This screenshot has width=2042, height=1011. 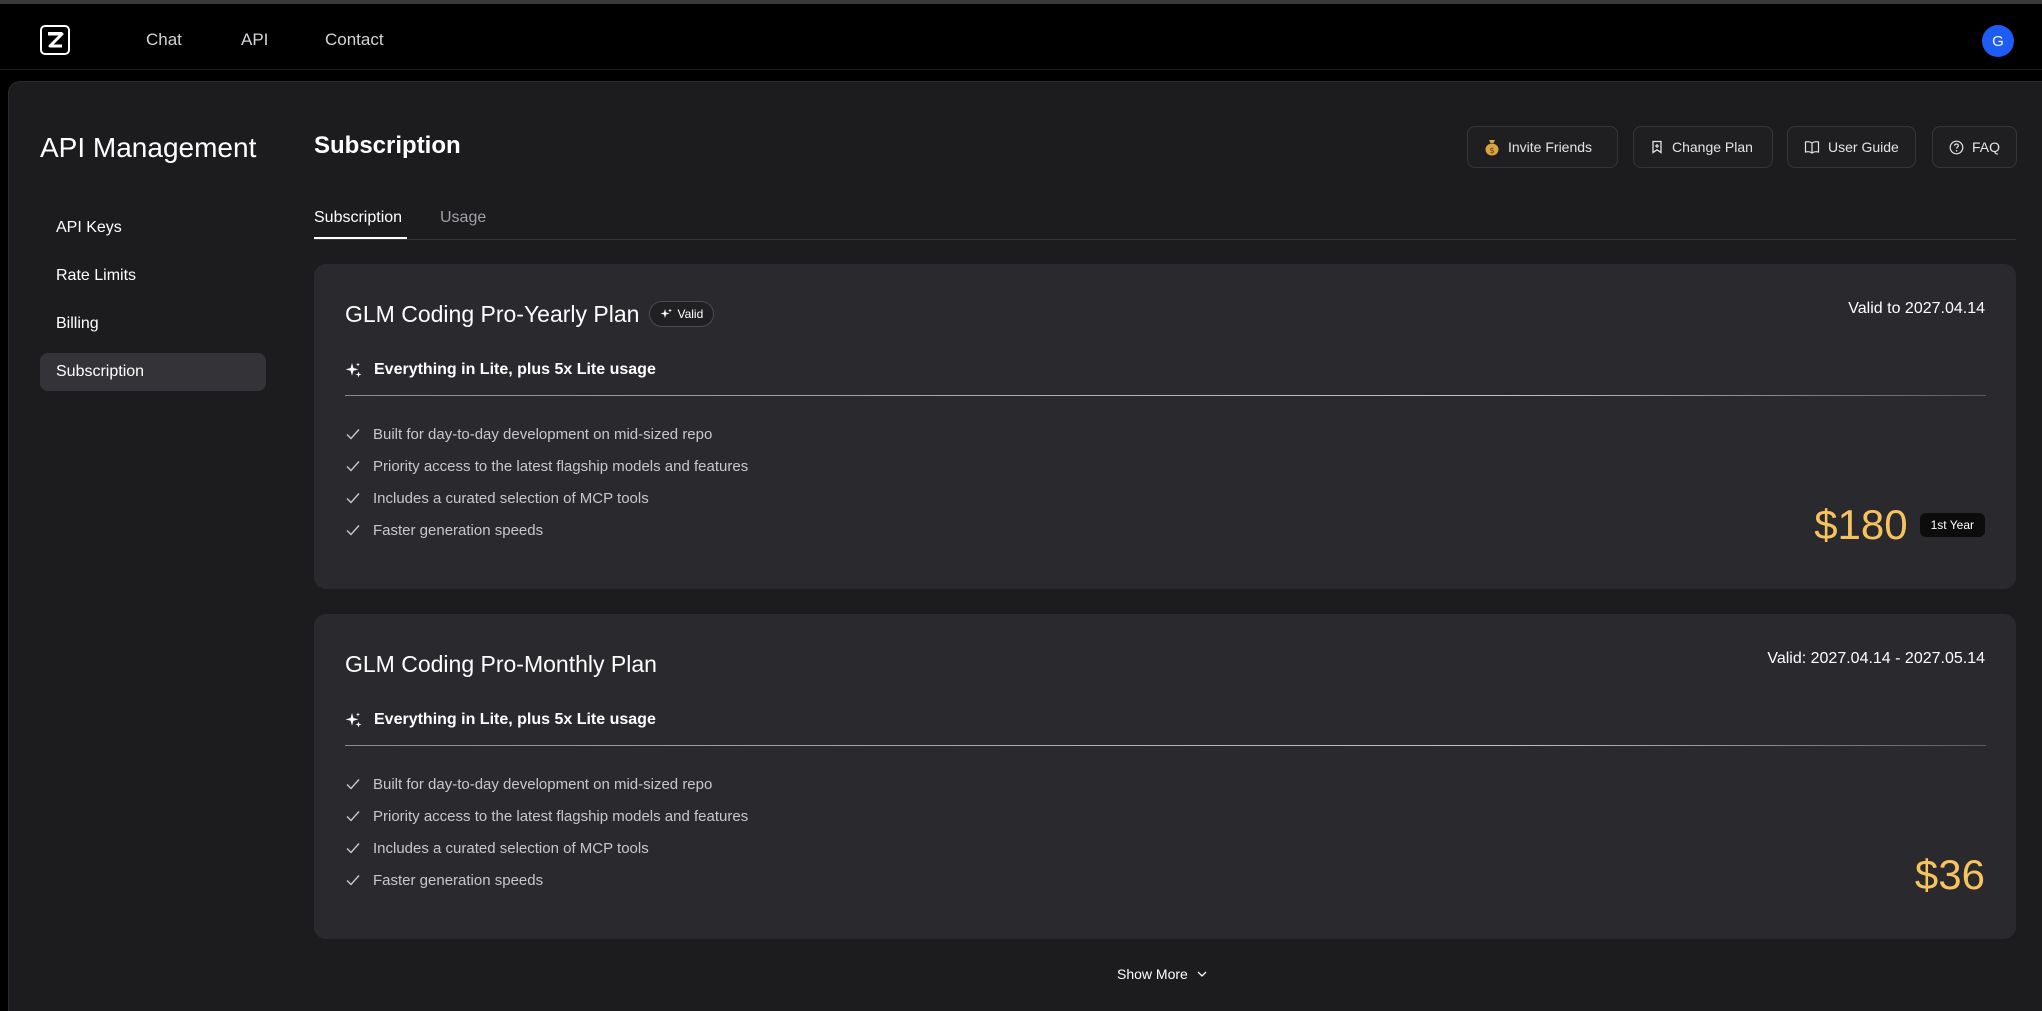 I want to click on book-icon, so click(x=1812, y=147).